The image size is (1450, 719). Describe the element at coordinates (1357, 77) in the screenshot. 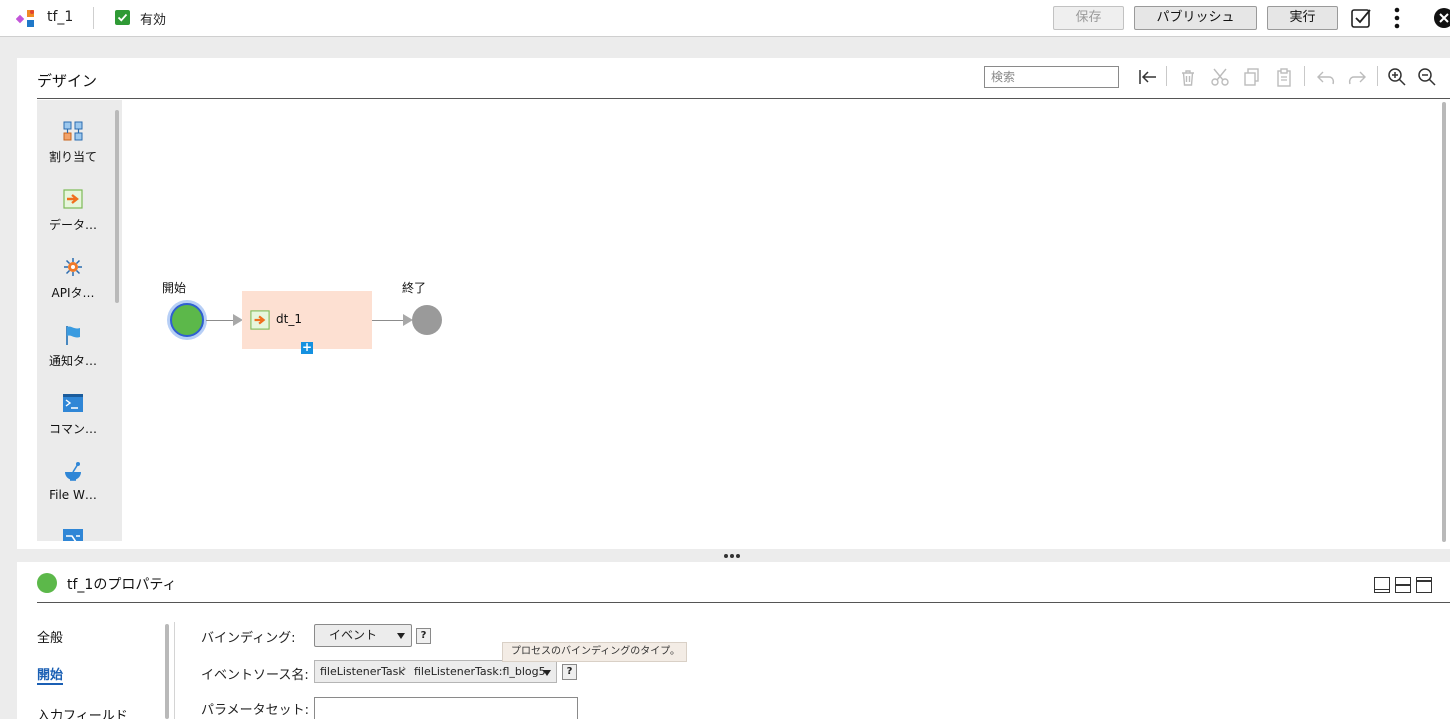

I see `redo-icon` at that location.